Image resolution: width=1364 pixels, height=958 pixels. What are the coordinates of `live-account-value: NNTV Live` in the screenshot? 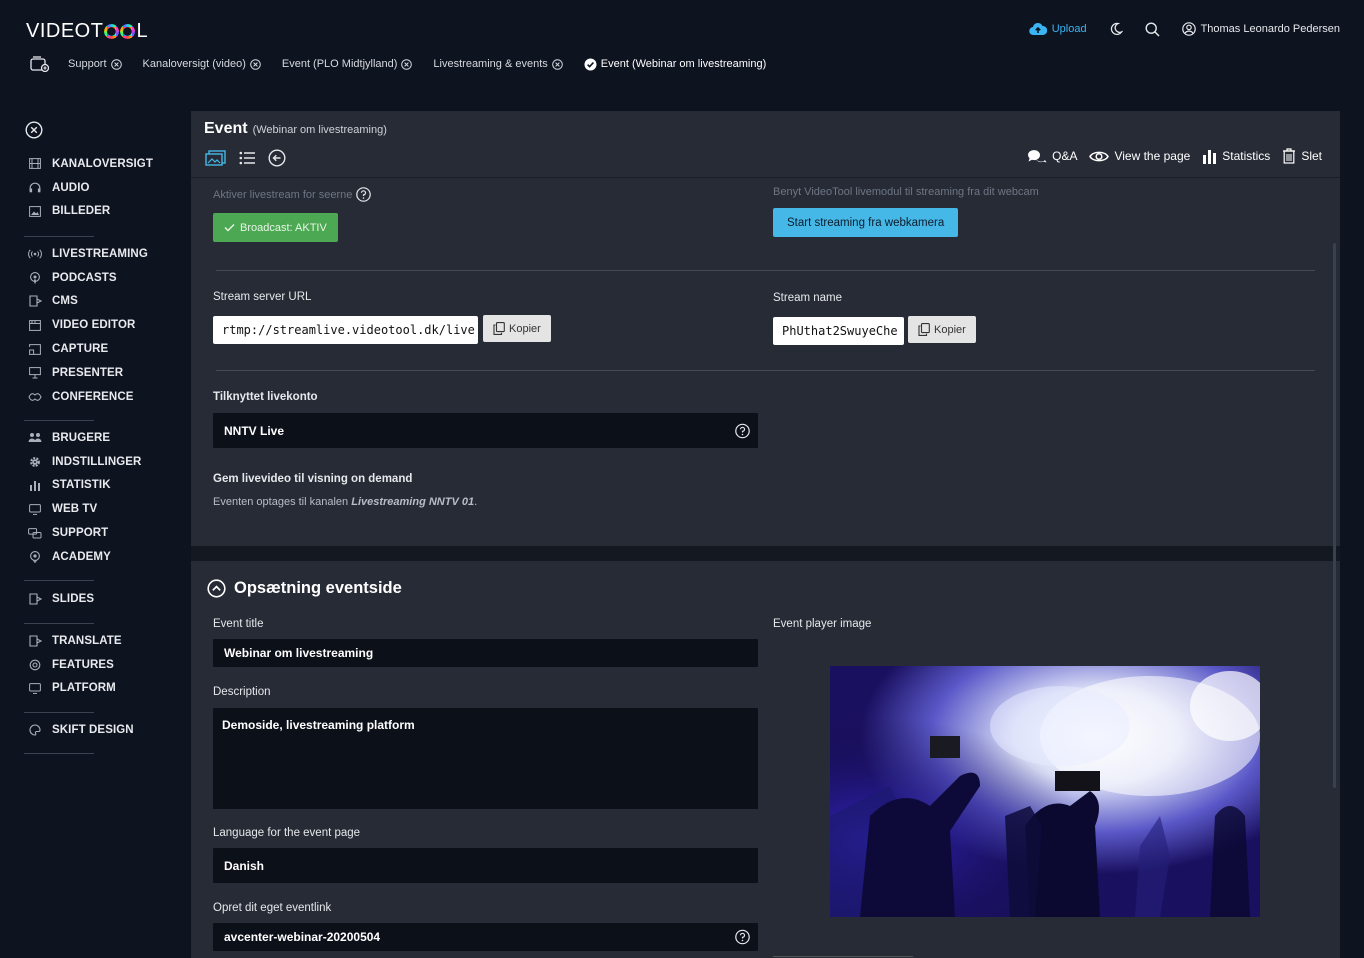 It's located at (254, 430).